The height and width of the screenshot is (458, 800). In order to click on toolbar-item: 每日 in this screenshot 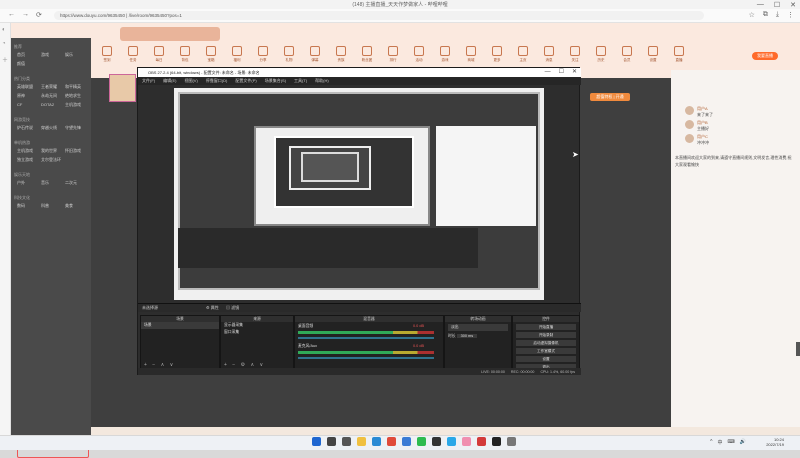, I will do `click(159, 56)`.